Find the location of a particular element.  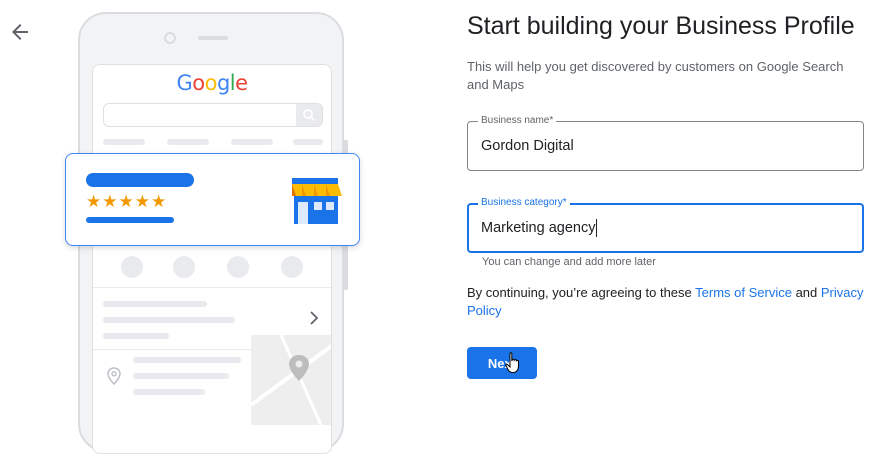

business-card-illustration: ★★★★★ is located at coordinates (212, 199).